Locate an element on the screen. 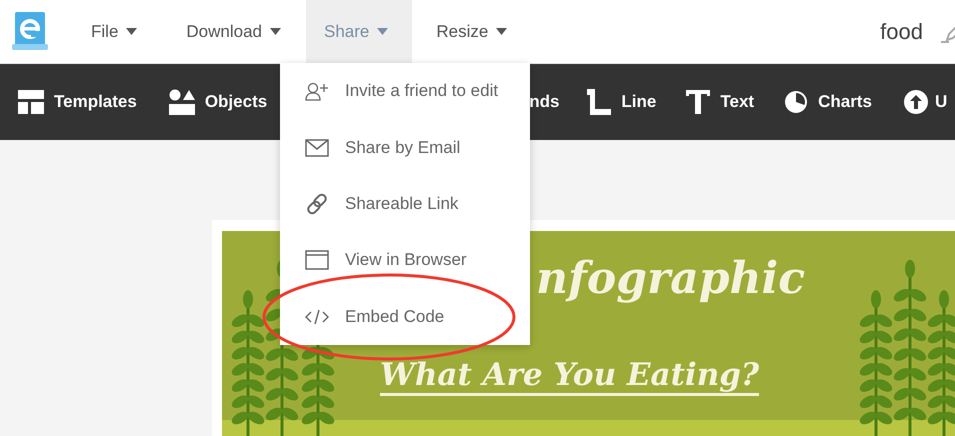 This screenshot has height=436, width=955. menu-tab: Resize is located at coordinates (472, 32).